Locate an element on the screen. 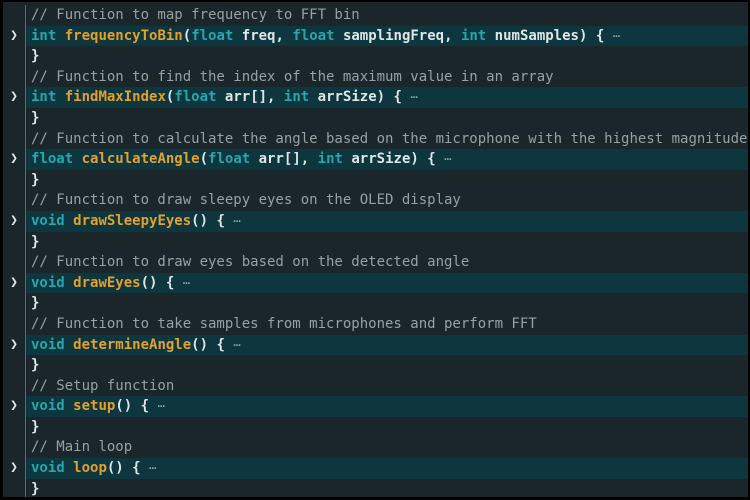  folded-code-line: ❯ void setup() { ⋯ is located at coordinates (375, 406).